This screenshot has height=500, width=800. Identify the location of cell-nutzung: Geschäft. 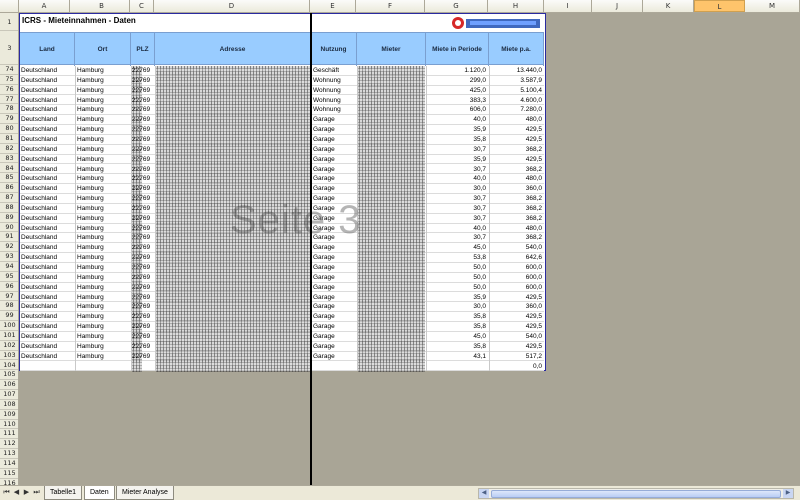
(334, 71).